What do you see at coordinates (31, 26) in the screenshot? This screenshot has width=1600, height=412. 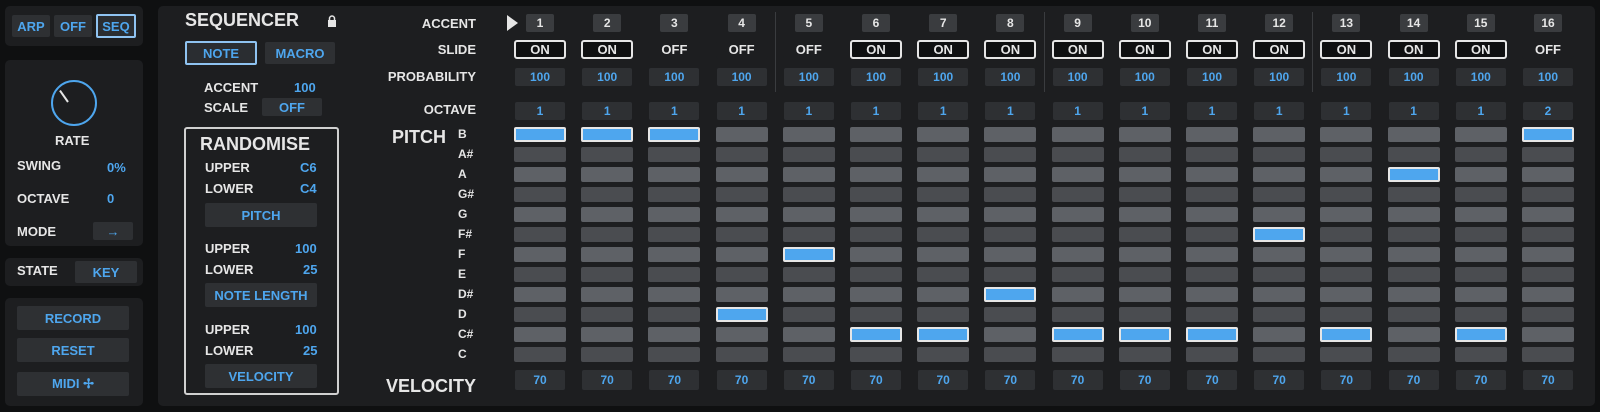 I see `arp-button: ARP` at bounding box center [31, 26].